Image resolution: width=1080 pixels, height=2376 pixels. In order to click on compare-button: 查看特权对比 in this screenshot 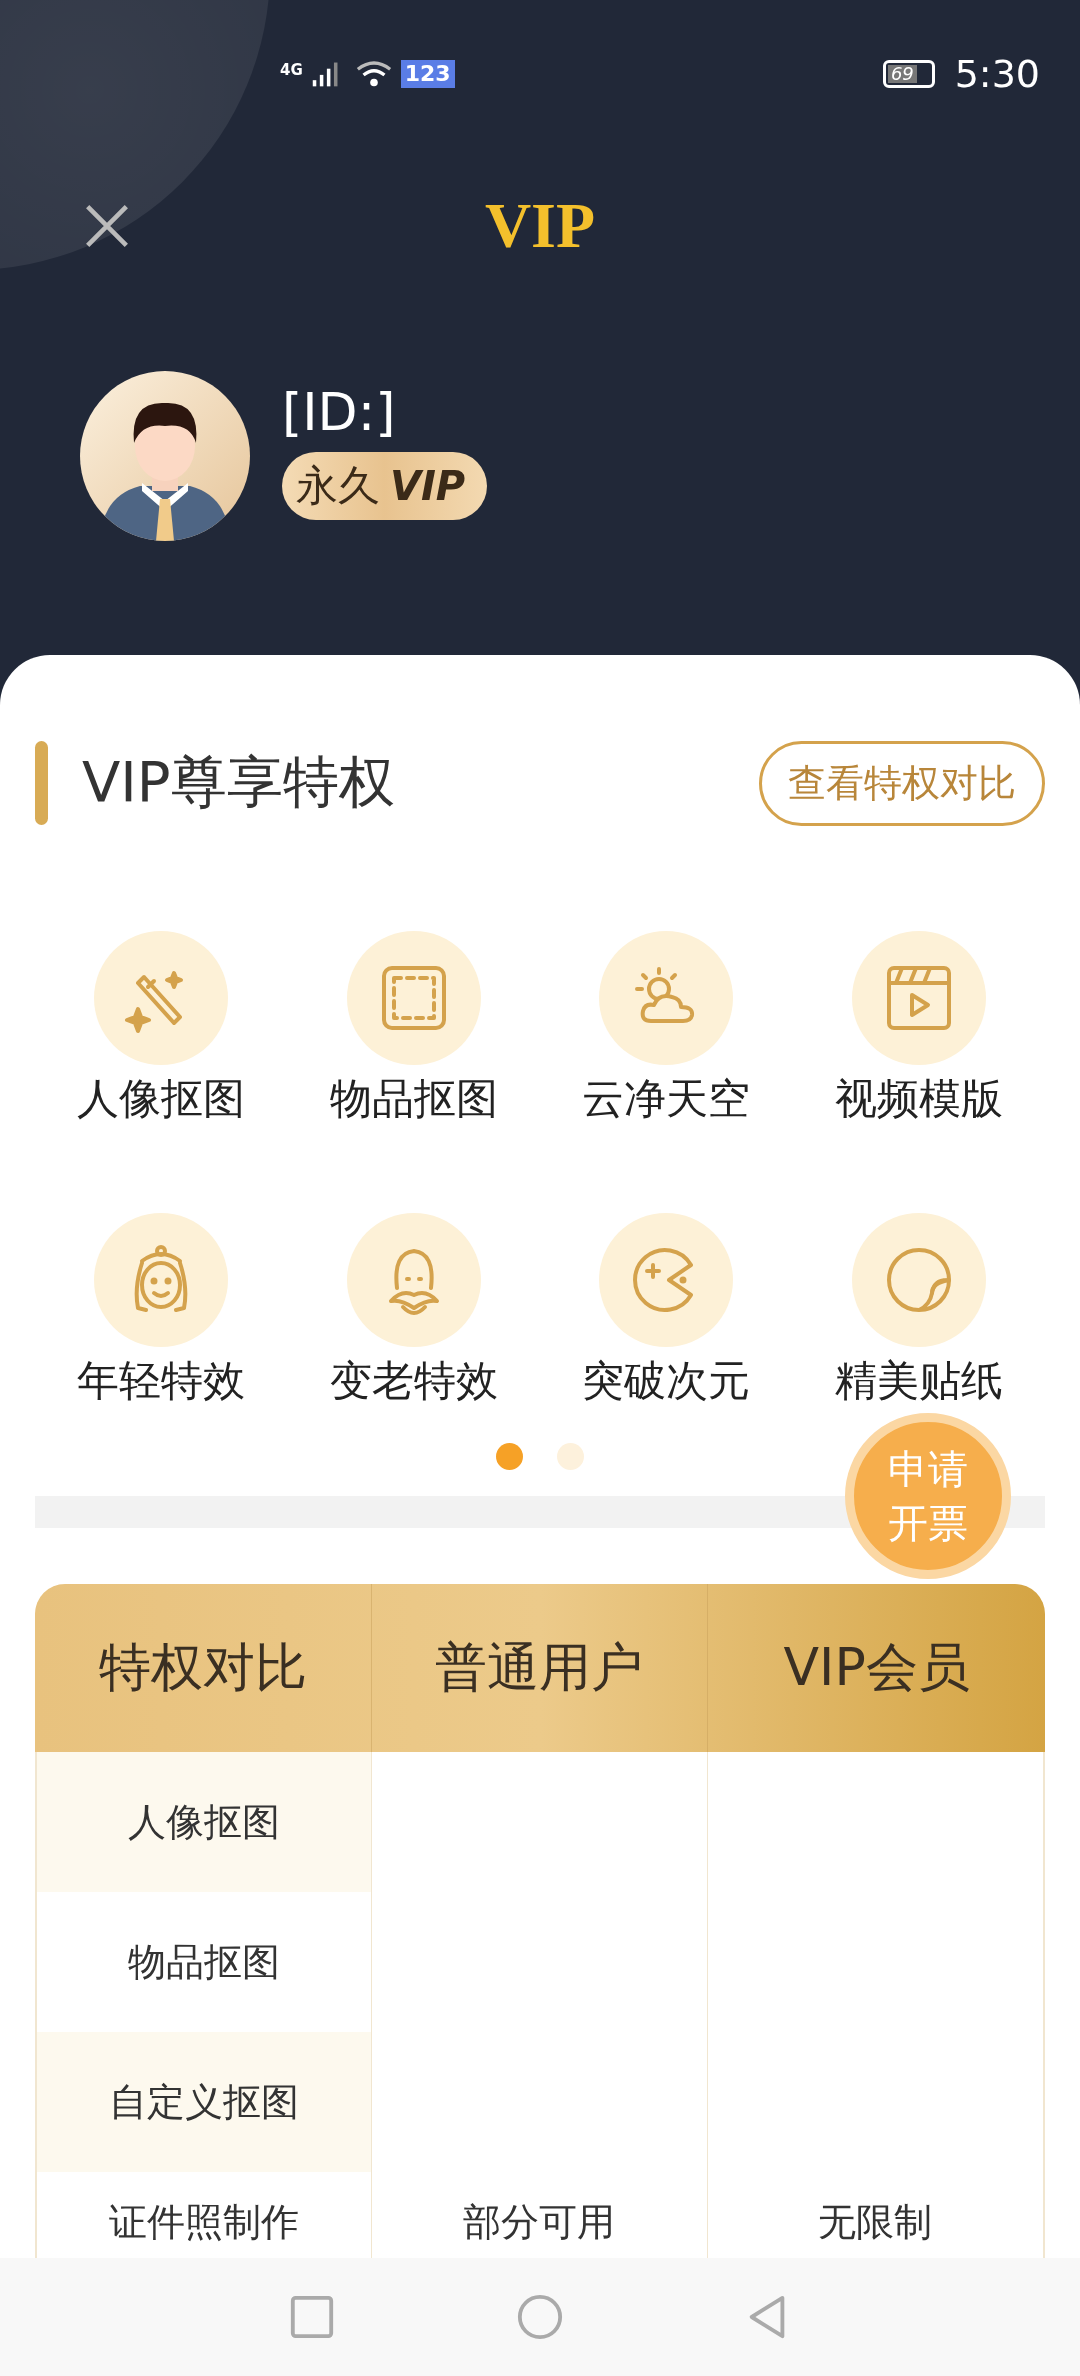, I will do `click(902, 783)`.